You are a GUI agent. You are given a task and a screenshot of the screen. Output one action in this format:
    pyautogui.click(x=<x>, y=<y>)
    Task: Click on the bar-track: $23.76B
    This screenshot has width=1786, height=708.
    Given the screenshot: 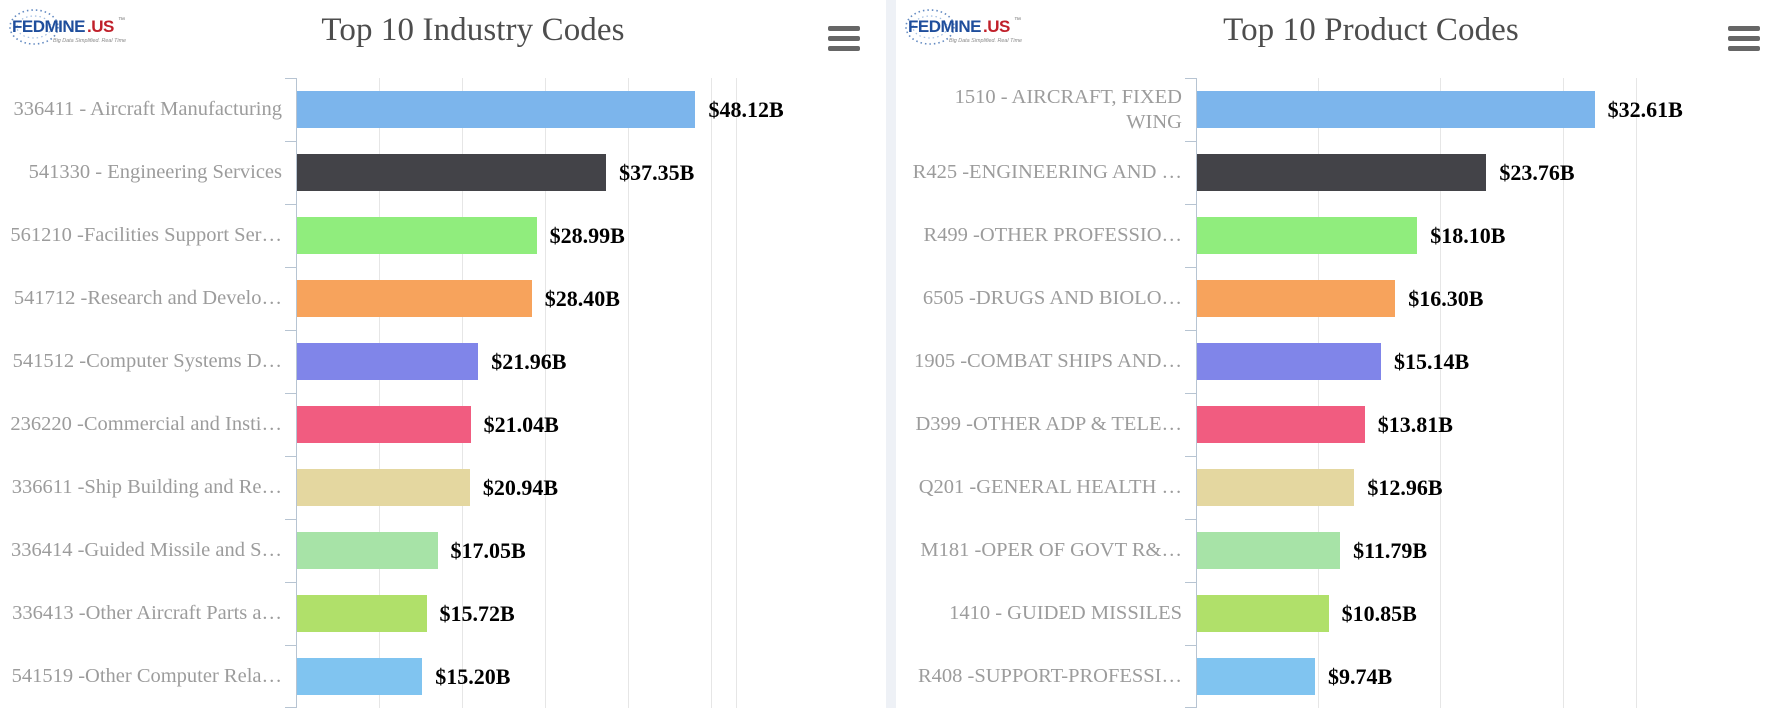 What is the action you would take?
    pyautogui.click(x=1485, y=172)
    